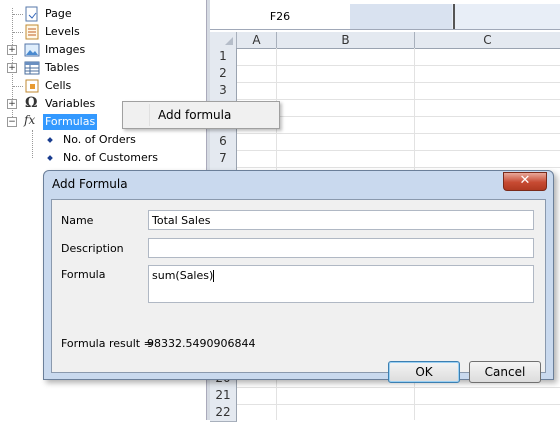 The image size is (560, 422). I want to click on row-header: 2, so click(223, 74).